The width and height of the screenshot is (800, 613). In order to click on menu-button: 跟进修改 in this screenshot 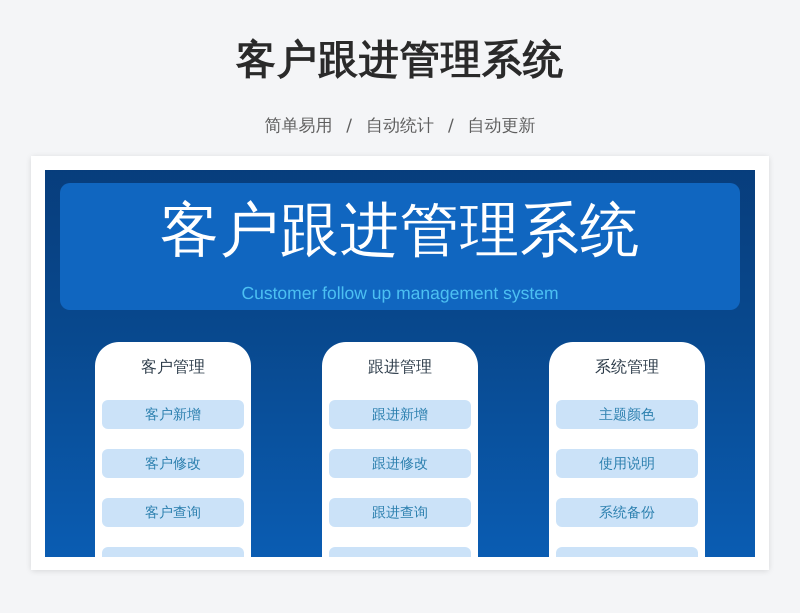, I will do `click(400, 463)`.